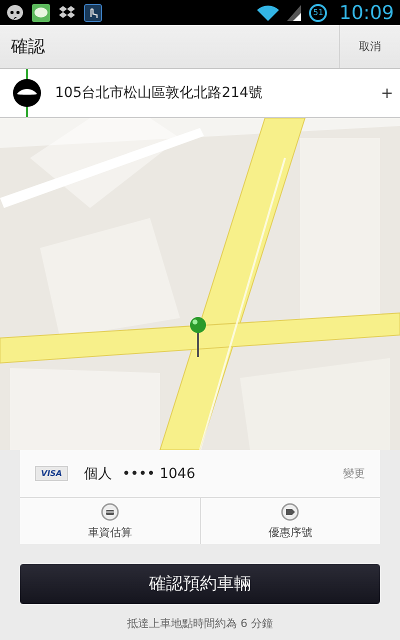 The width and height of the screenshot is (400, 640). Describe the element at coordinates (159, 474) in the screenshot. I see `card-number: •••• 1046` at that location.